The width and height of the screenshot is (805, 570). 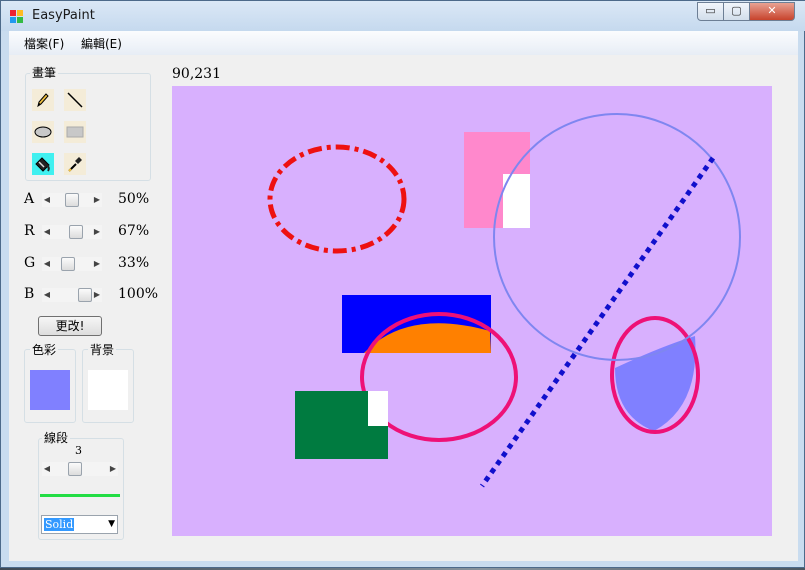 I want to click on slider-value-b: 100%, so click(x=138, y=294).